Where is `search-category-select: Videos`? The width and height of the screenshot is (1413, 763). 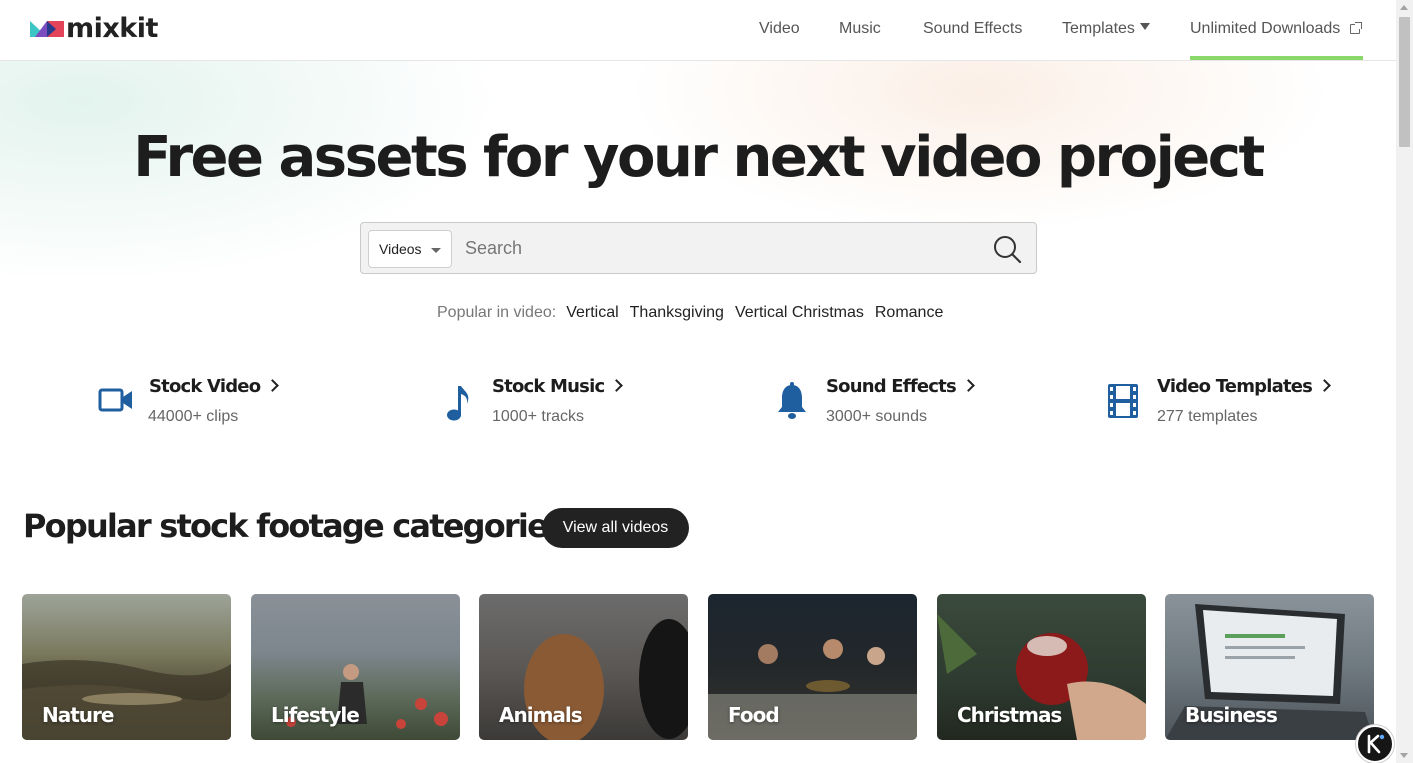
search-category-select: Videos is located at coordinates (410, 249).